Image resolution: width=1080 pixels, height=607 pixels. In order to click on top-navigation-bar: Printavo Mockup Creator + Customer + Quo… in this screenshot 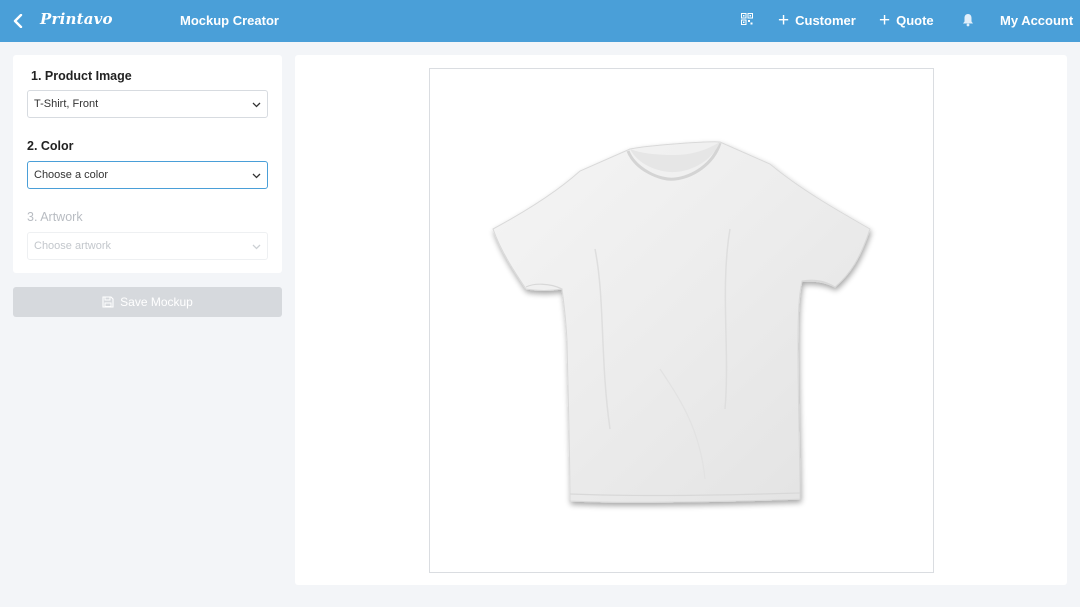, I will do `click(540, 21)`.